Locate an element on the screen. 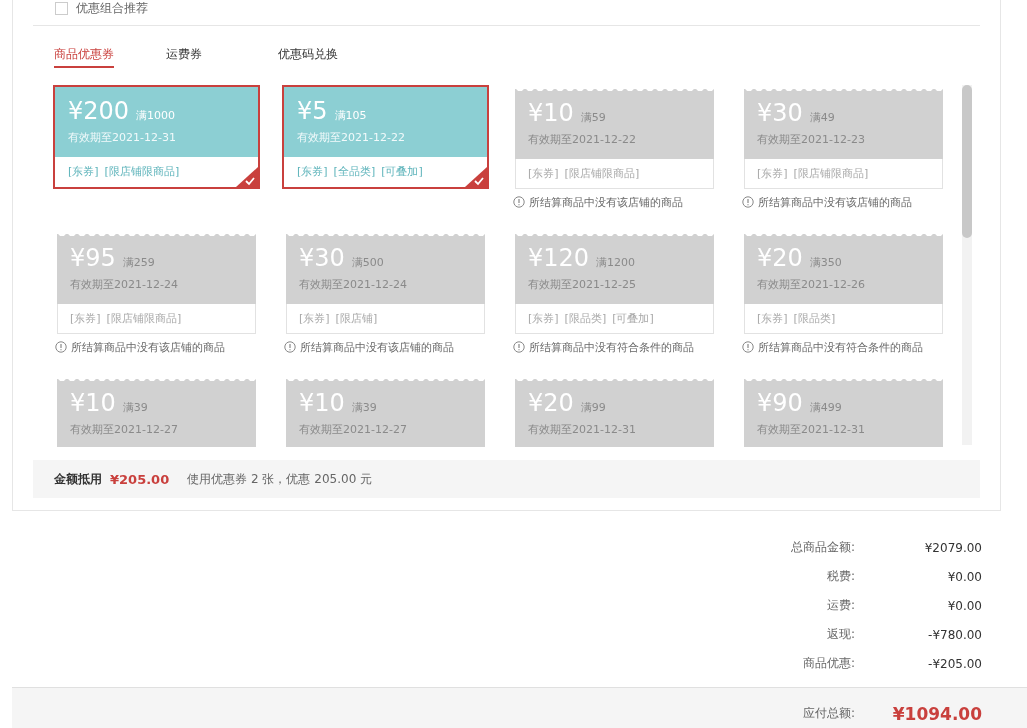 This screenshot has width=1027, height=728. coupon-condition: 满99 is located at coordinates (593, 407).